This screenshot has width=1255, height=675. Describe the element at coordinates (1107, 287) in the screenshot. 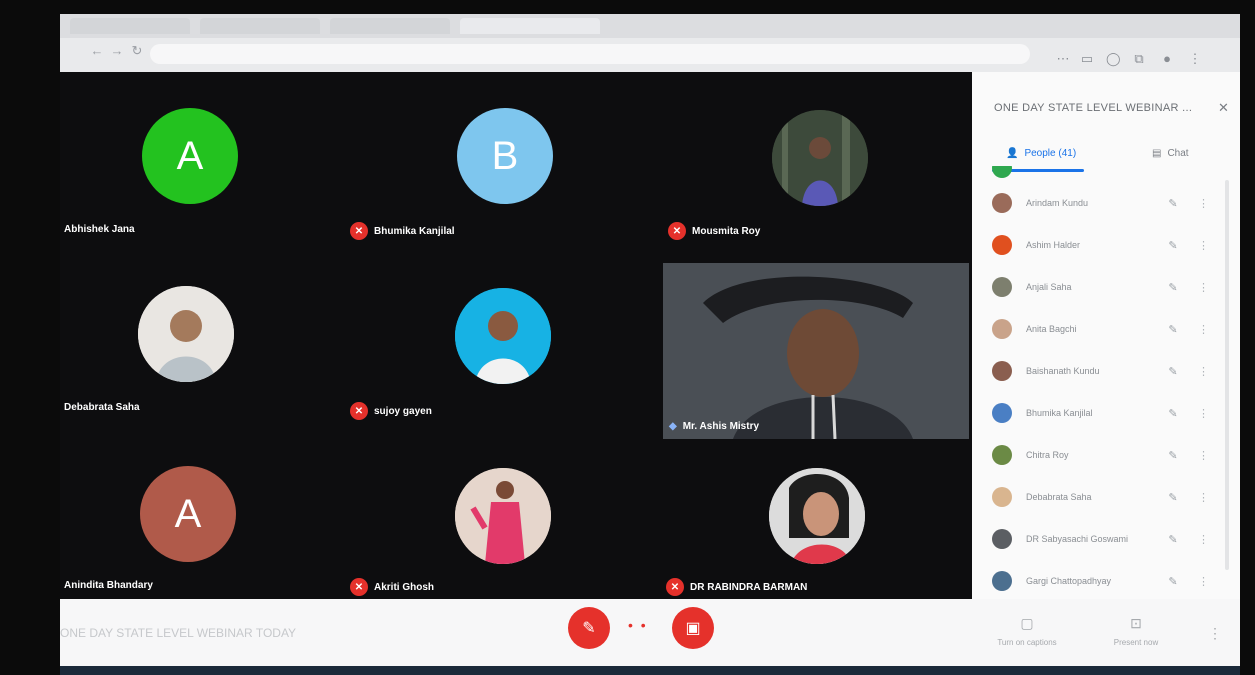

I see `participant-row: Anjali Saha ✎ ⋮` at that location.